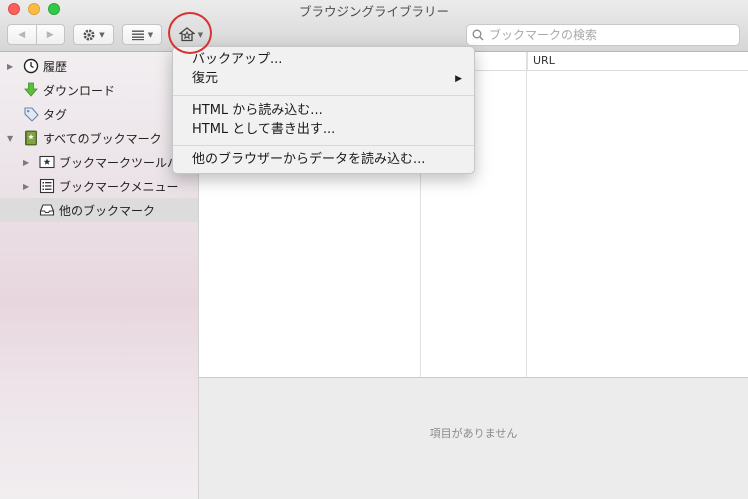  I want to click on sidebar-item-other-bookmarks: 他のブックマーク, so click(99, 210).